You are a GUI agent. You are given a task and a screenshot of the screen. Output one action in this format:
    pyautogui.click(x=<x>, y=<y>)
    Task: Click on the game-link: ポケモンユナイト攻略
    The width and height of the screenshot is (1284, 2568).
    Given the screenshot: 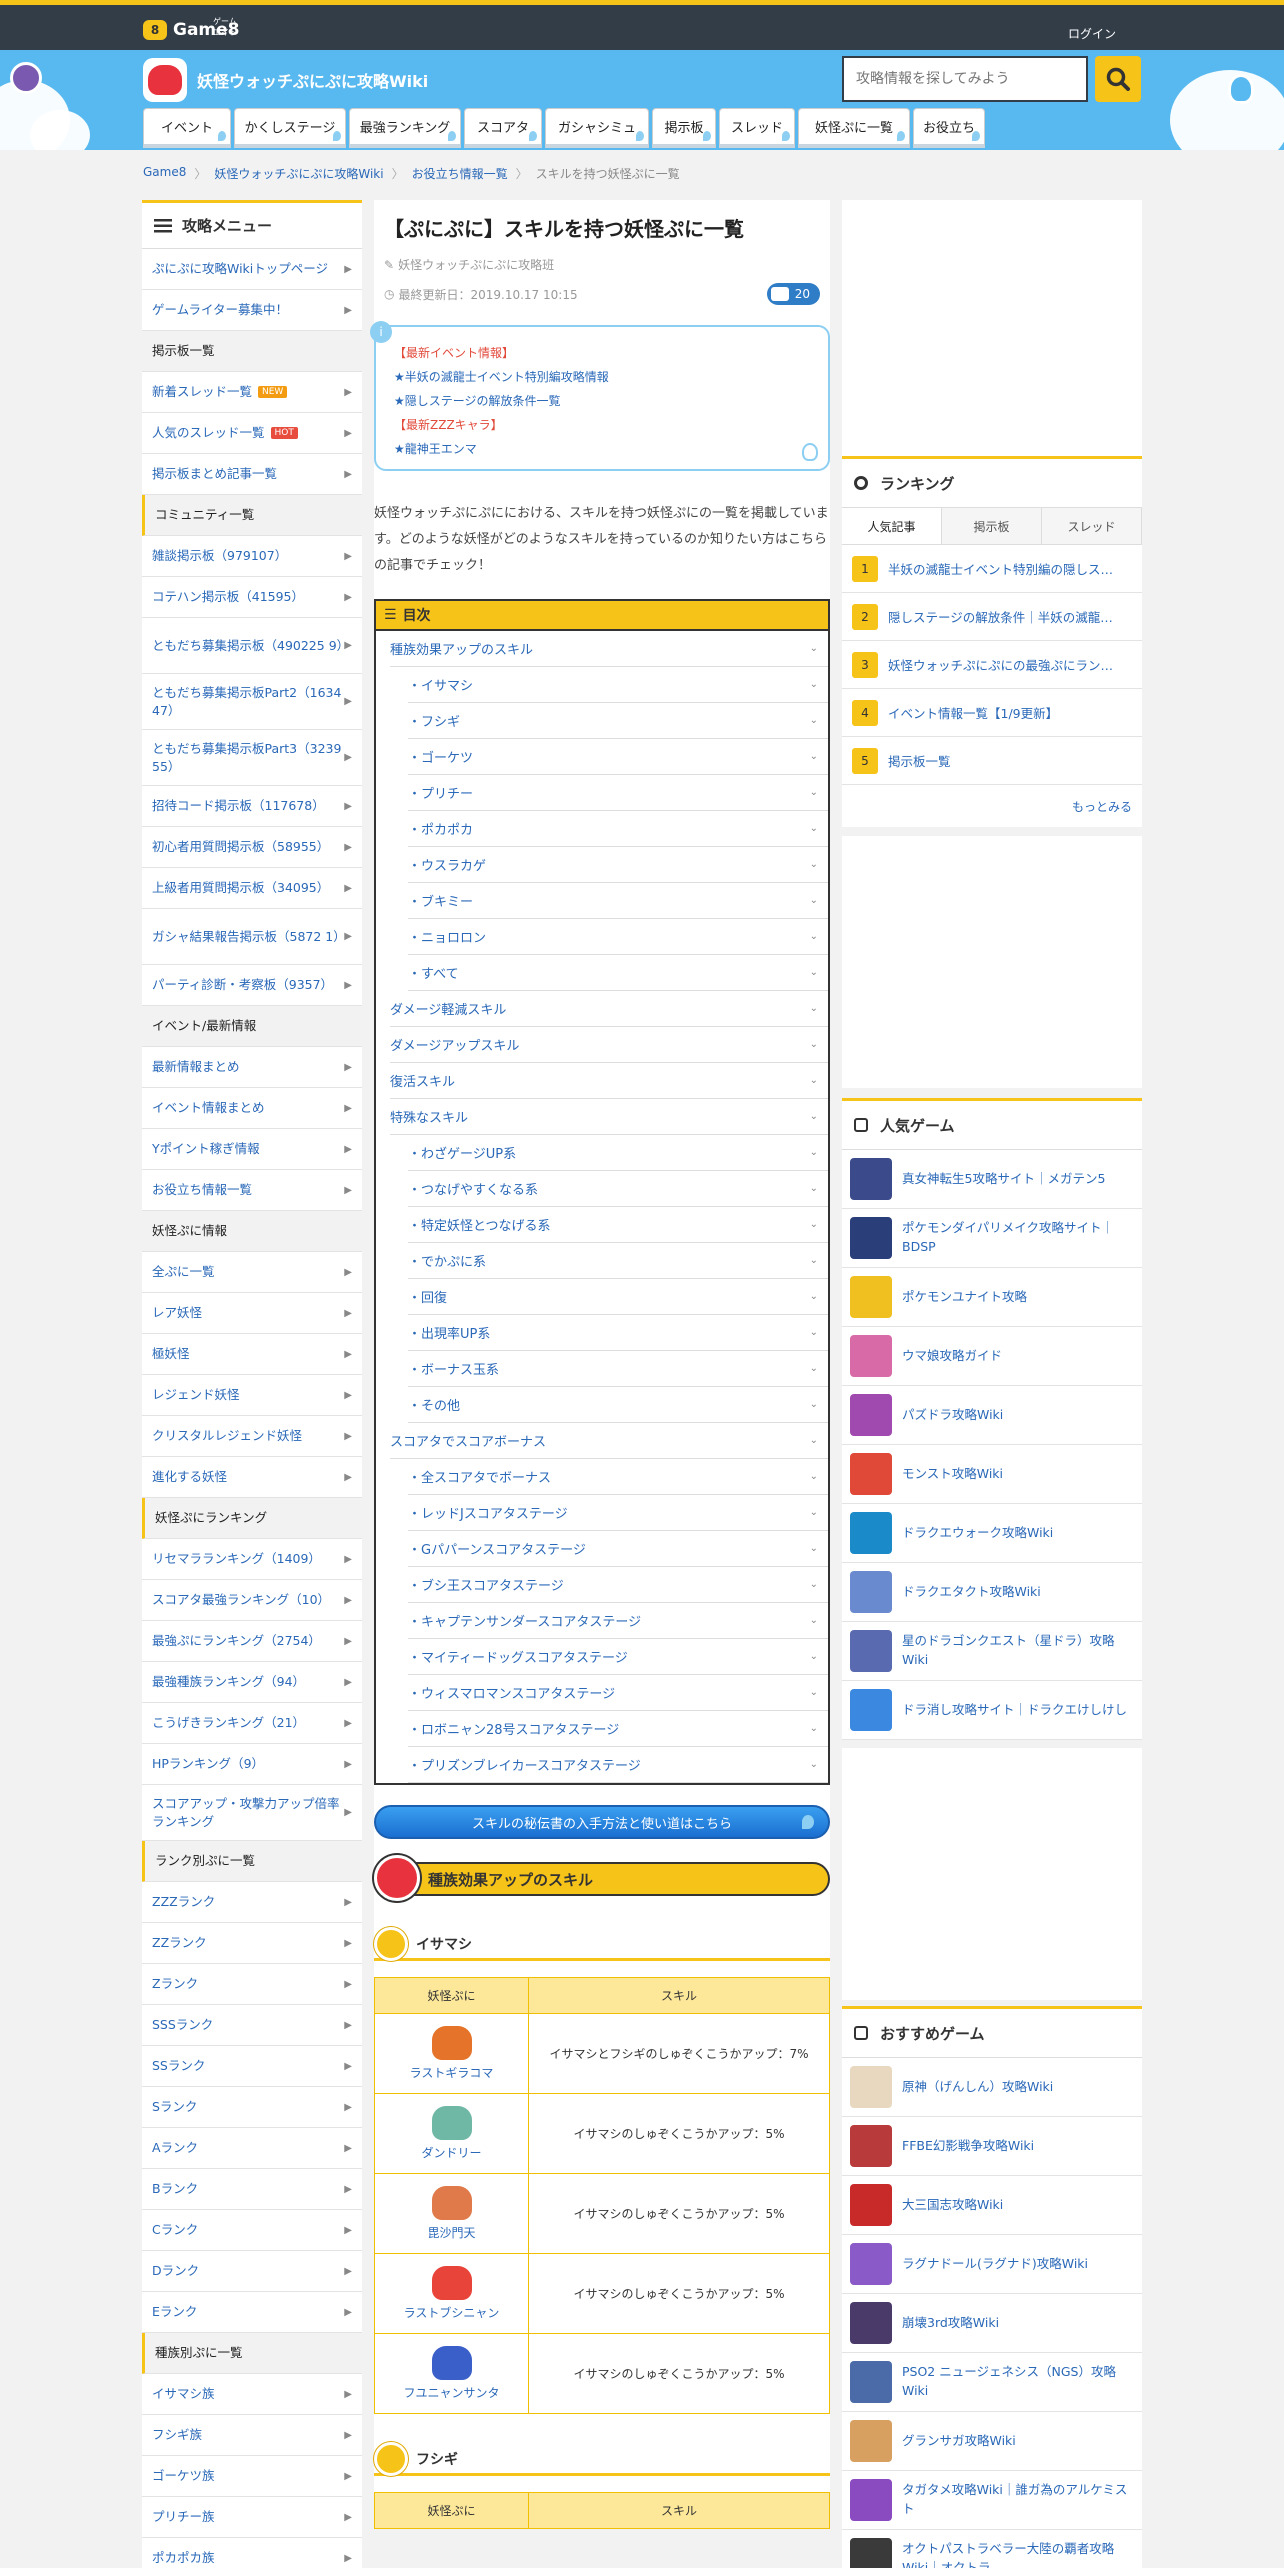 What is the action you would take?
    pyautogui.click(x=964, y=1297)
    